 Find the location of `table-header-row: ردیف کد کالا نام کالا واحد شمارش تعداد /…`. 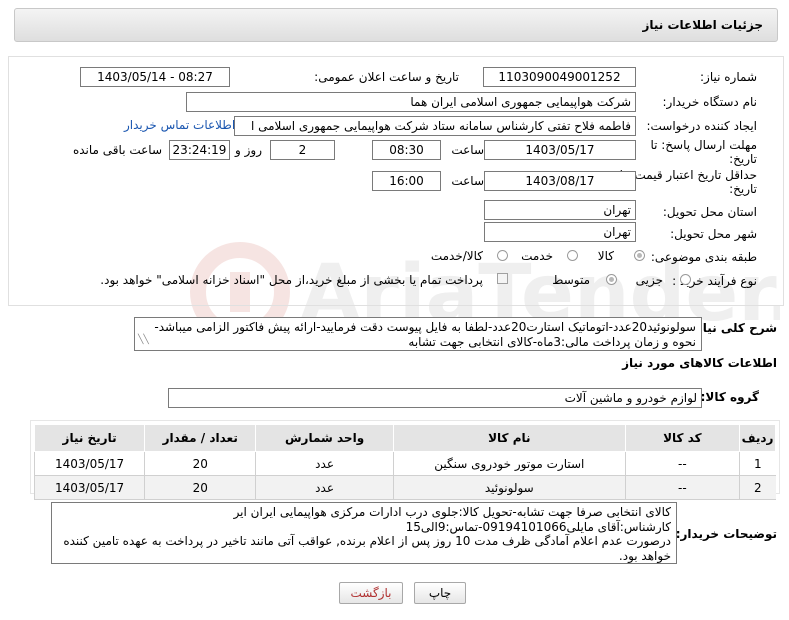

table-header-row: ردیف کد کالا نام کالا واحد شمارش تعداد /… is located at coordinates (404, 438).